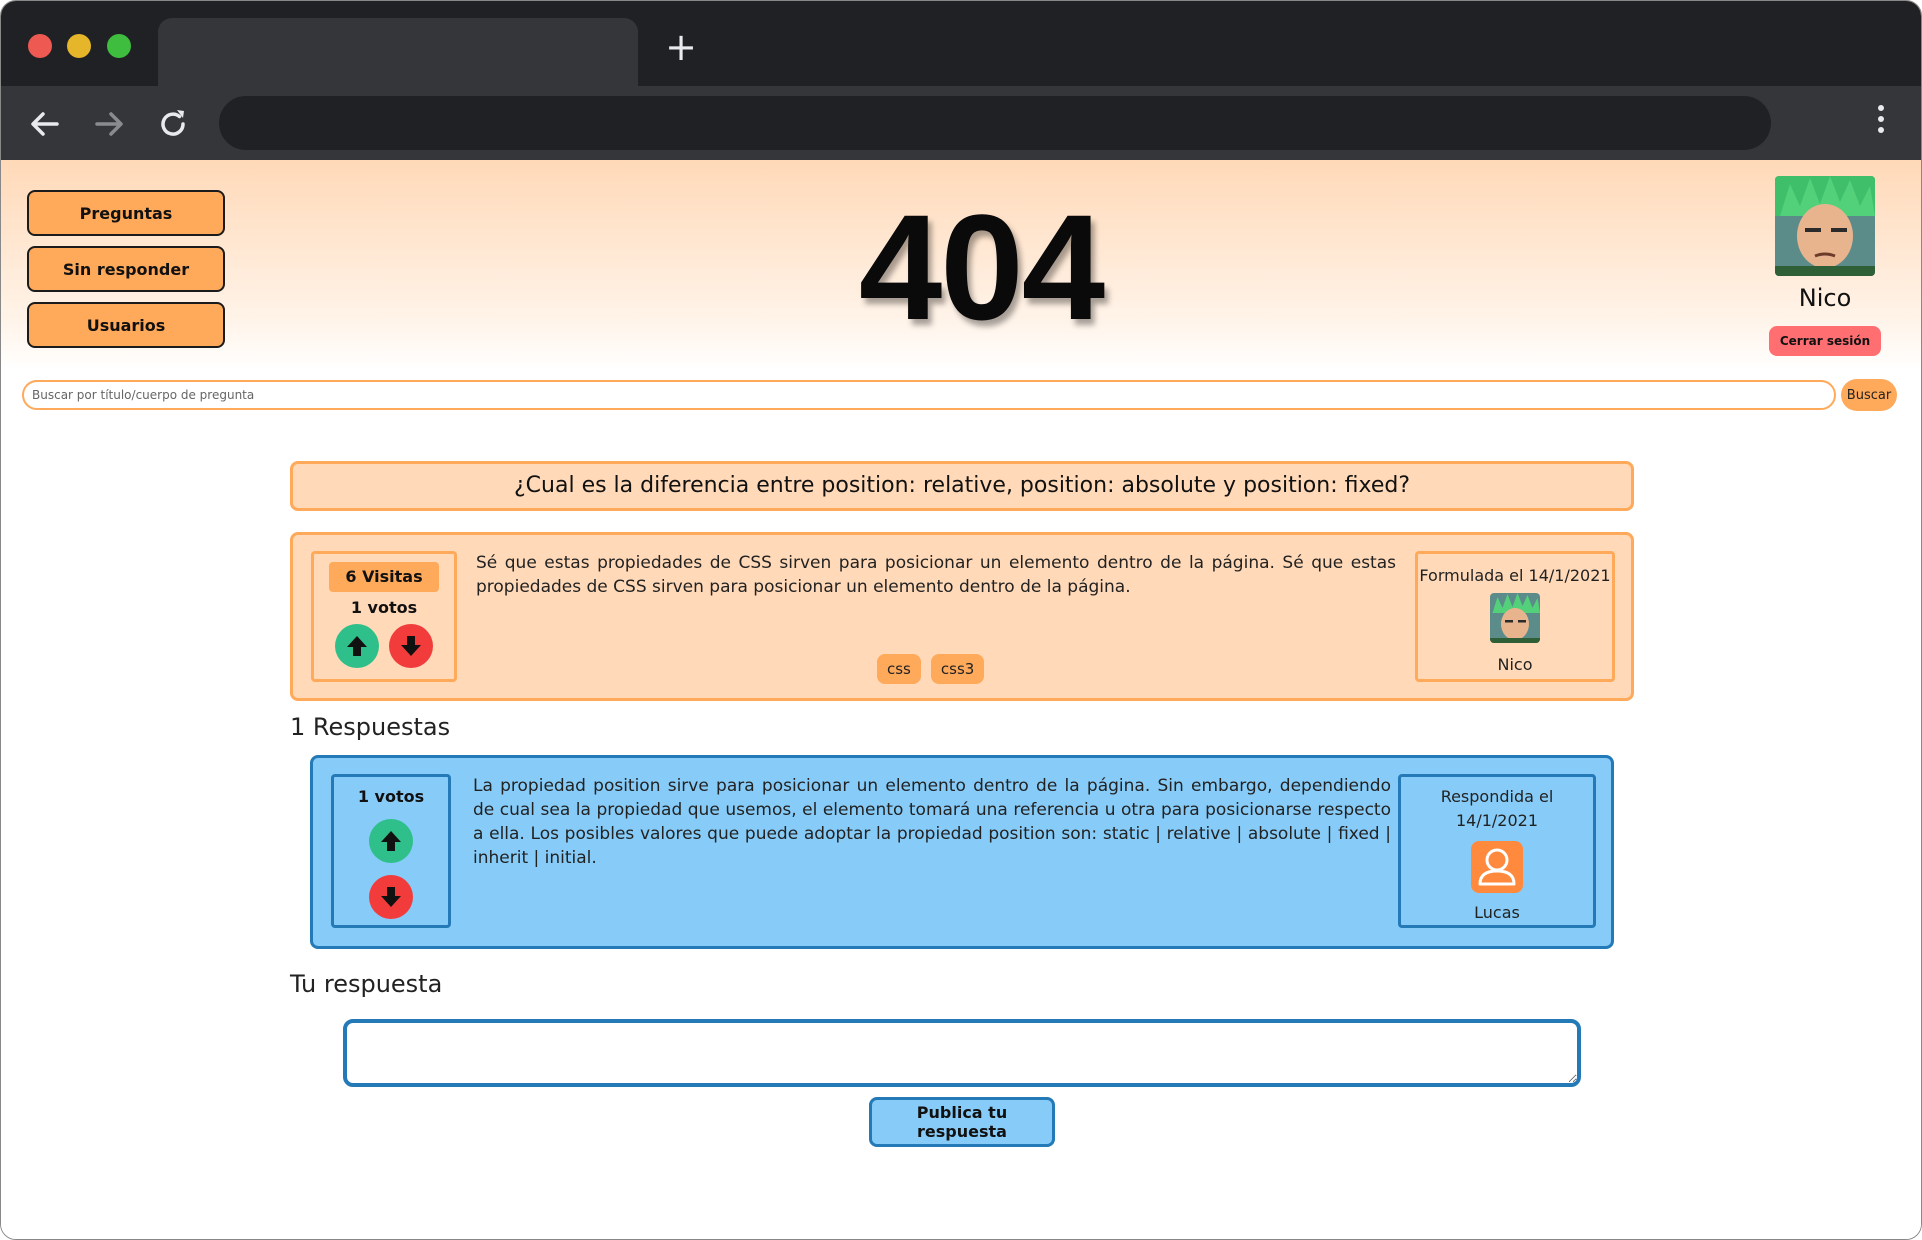 This screenshot has height=1240, width=1922. Describe the element at coordinates (1497, 912) in the screenshot. I see `answer-author-name: Lucas` at that location.